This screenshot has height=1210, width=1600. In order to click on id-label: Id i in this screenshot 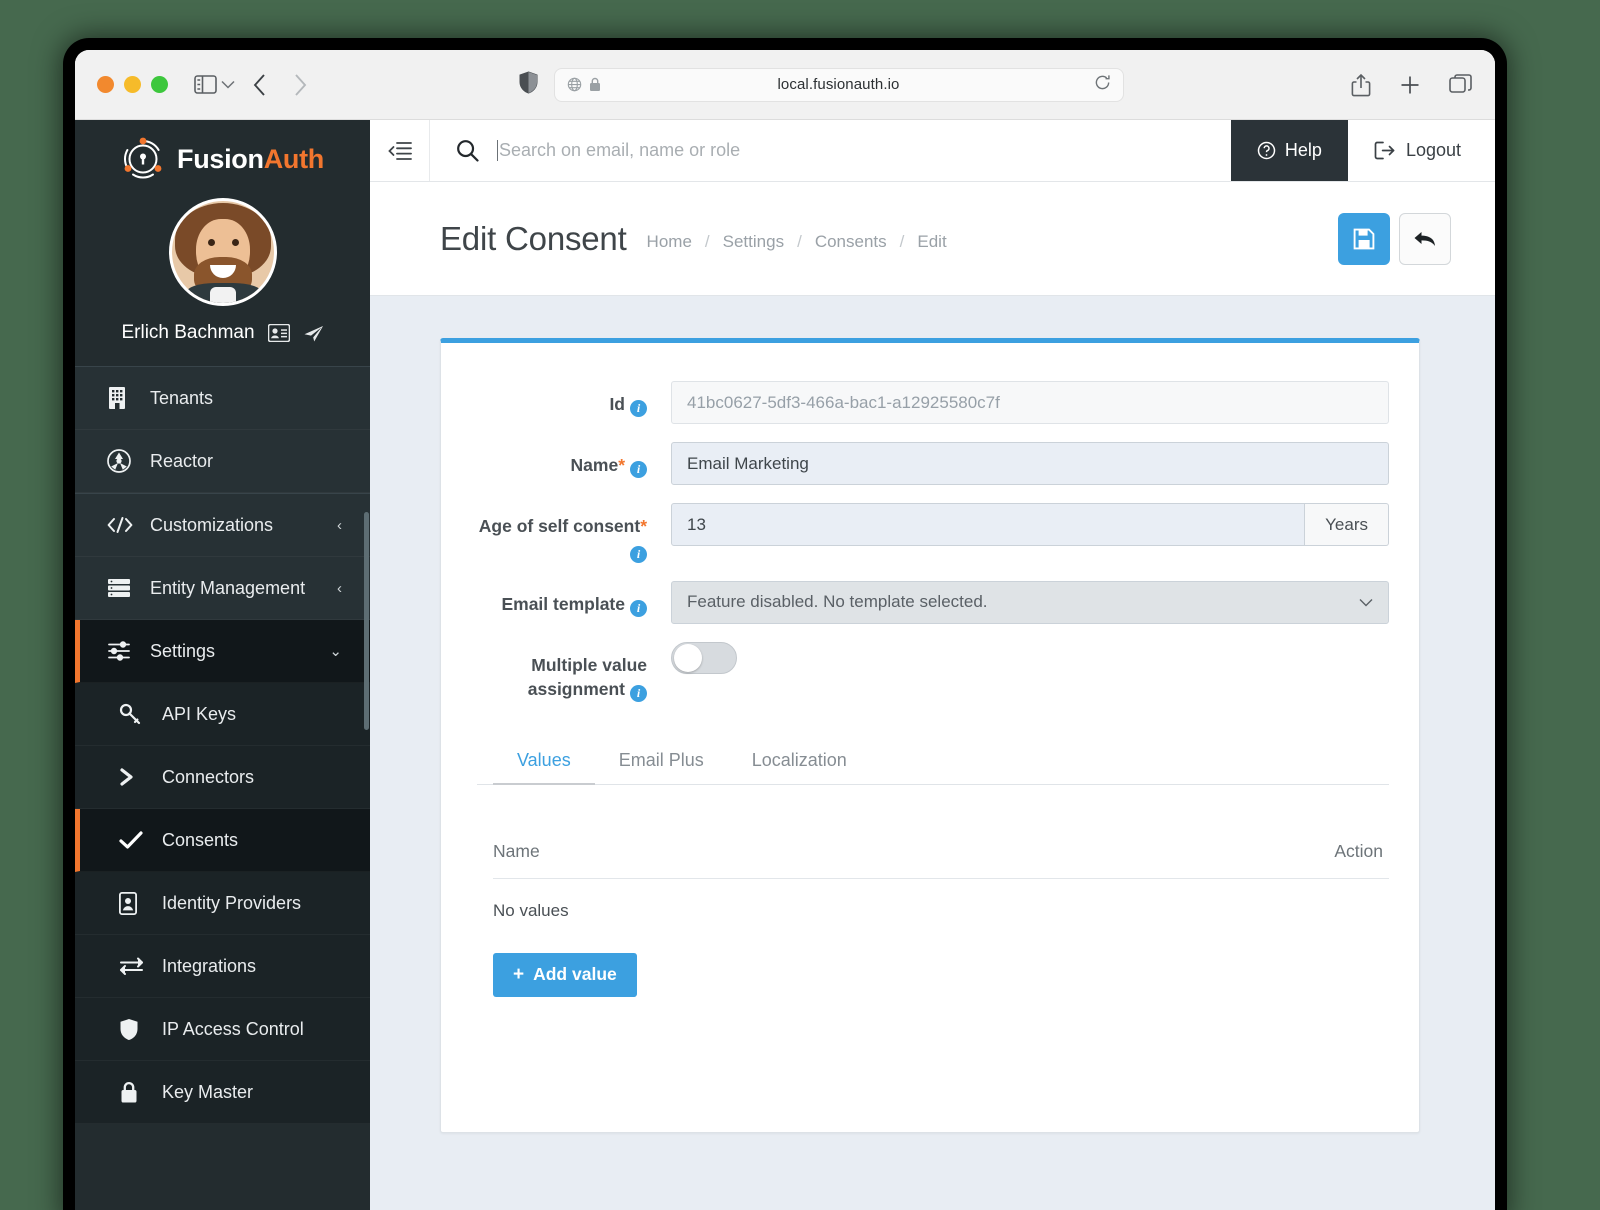, I will do `click(571, 399)`.